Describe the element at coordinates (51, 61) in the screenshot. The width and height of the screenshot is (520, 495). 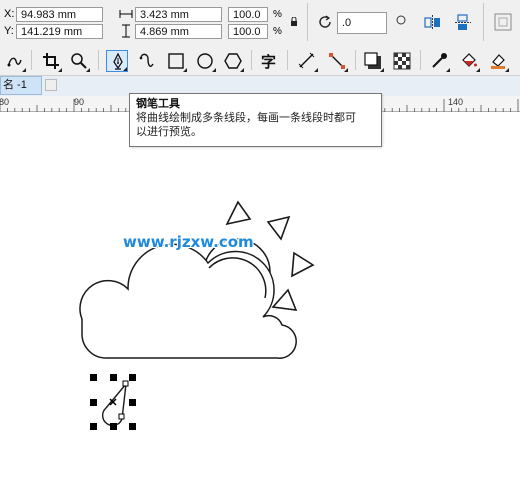
I see `crop-tool-button` at that location.